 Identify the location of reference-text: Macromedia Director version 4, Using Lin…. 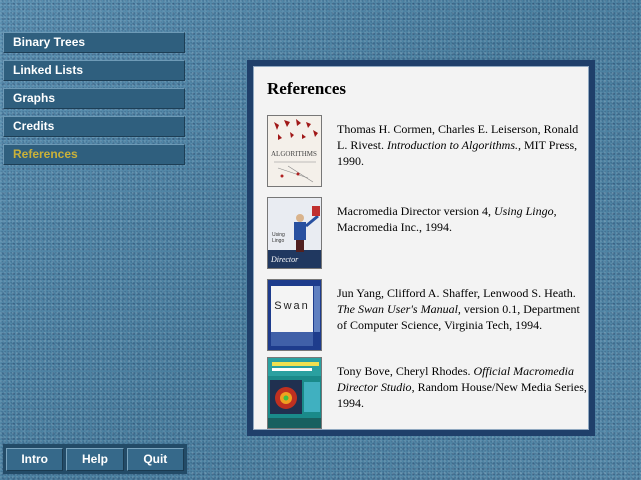
(447, 219).